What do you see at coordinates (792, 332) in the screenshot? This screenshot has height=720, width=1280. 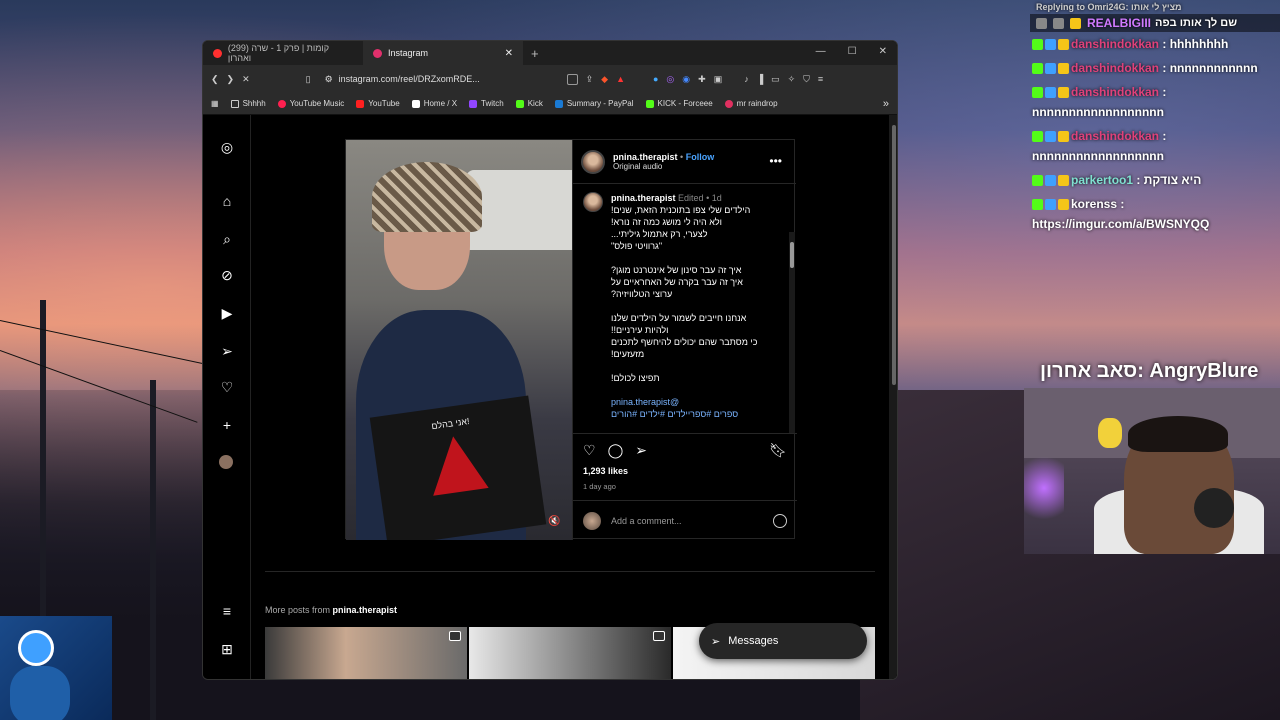 I see `caption-scrollbar` at bounding box center [792, 332].